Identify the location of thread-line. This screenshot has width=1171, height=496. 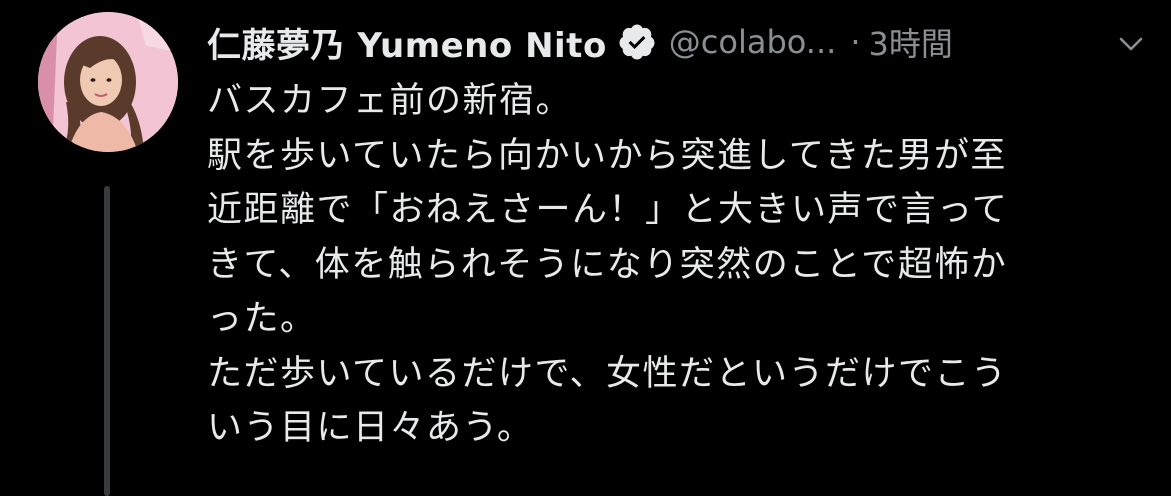
(107, 341).